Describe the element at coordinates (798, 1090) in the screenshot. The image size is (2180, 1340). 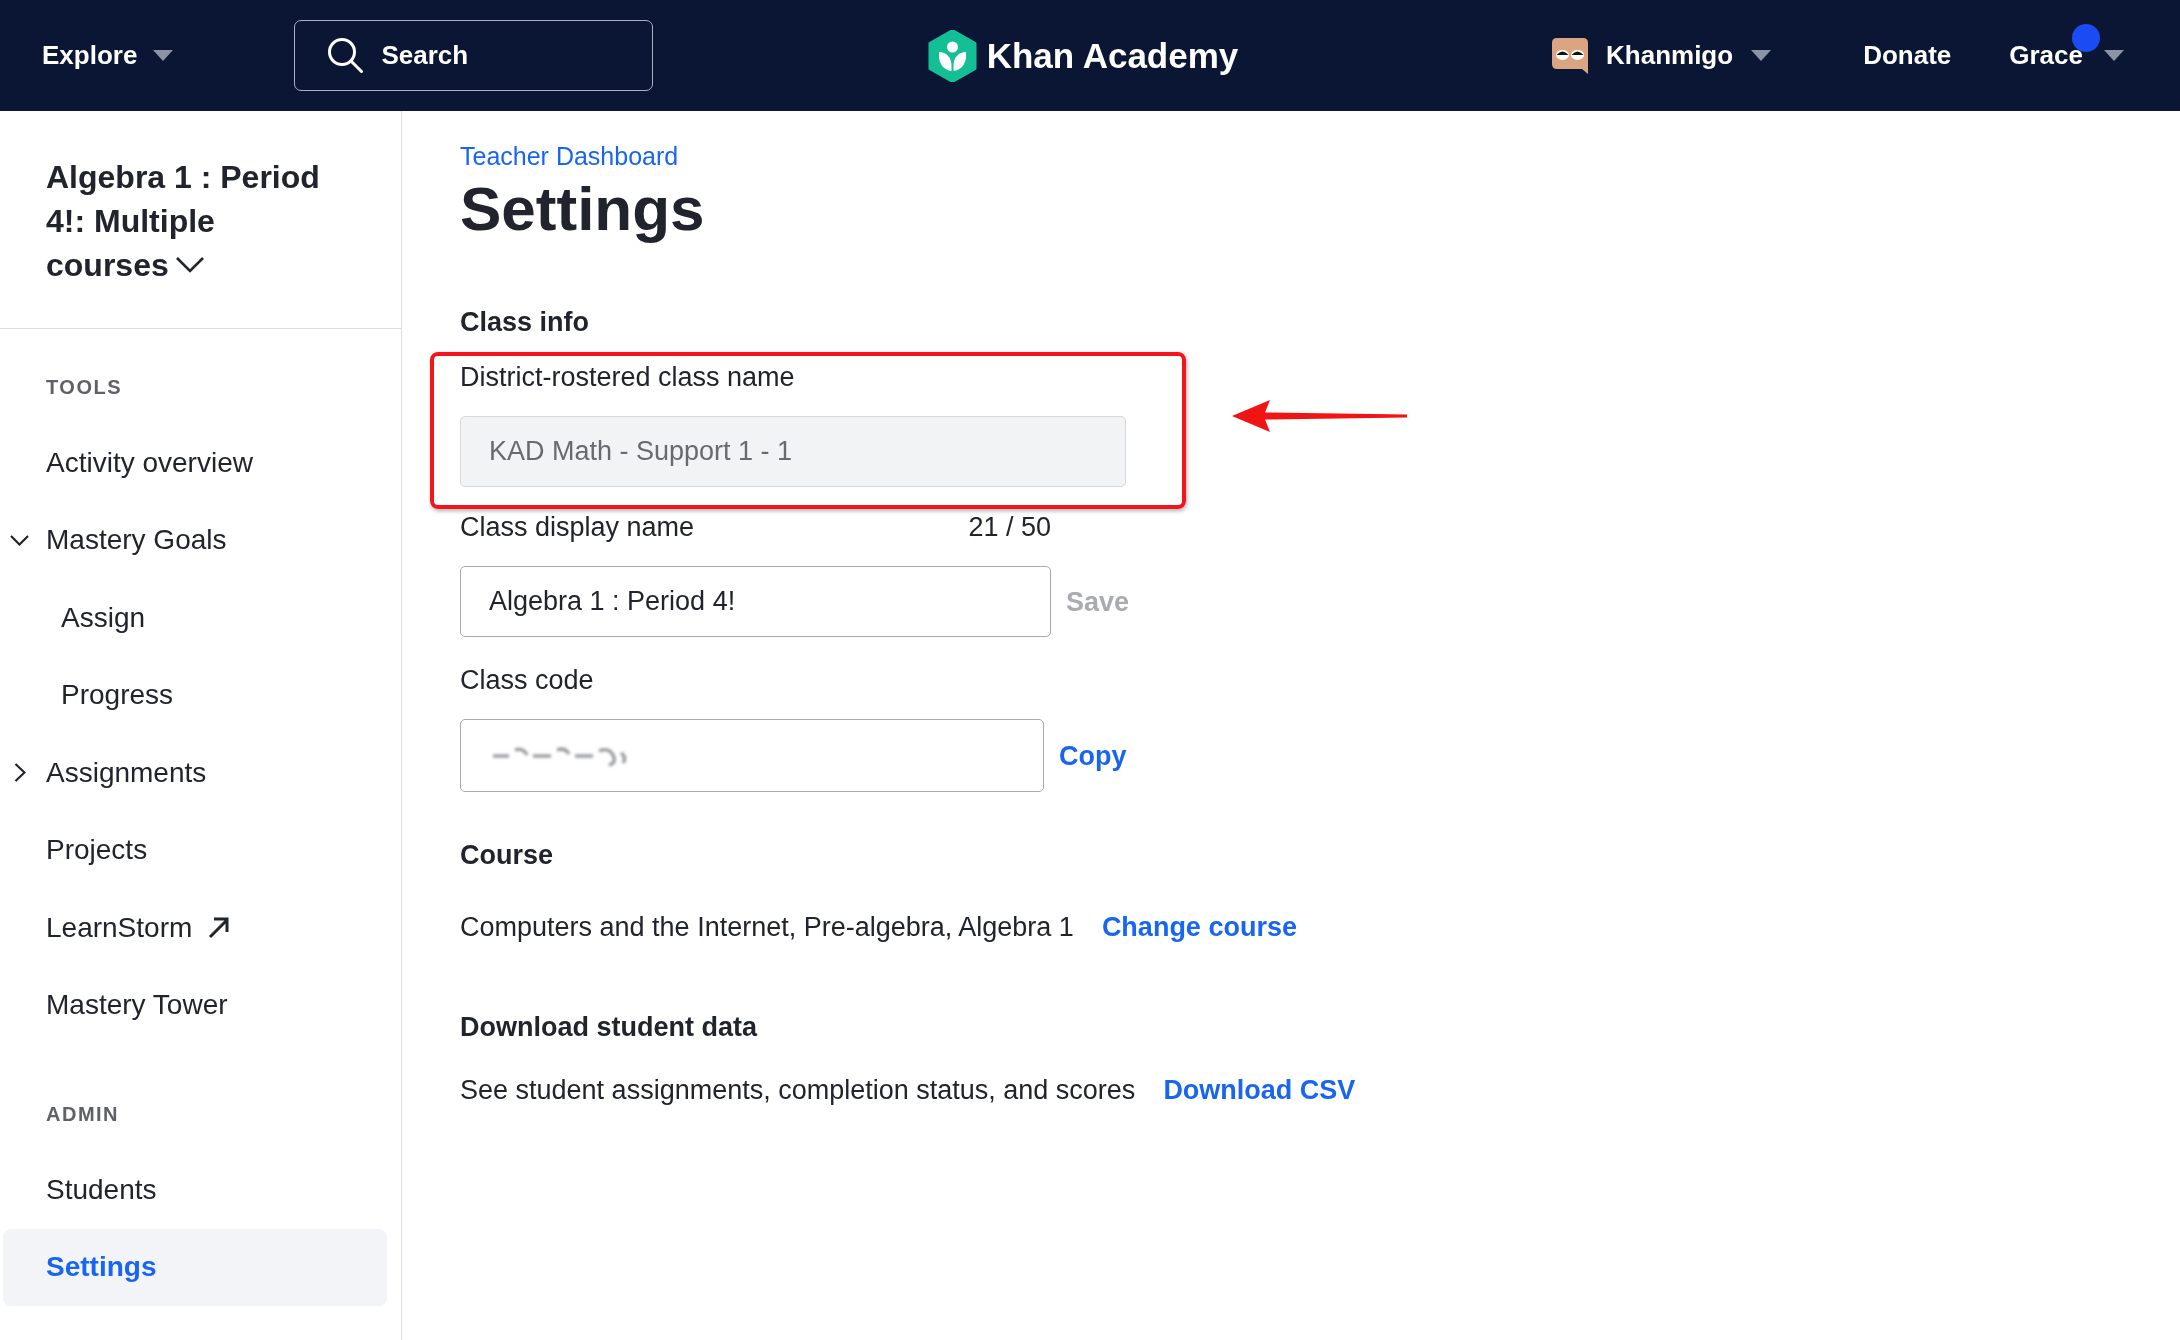
I see `description-text: See student assignments, completion status, and scores` at that location.